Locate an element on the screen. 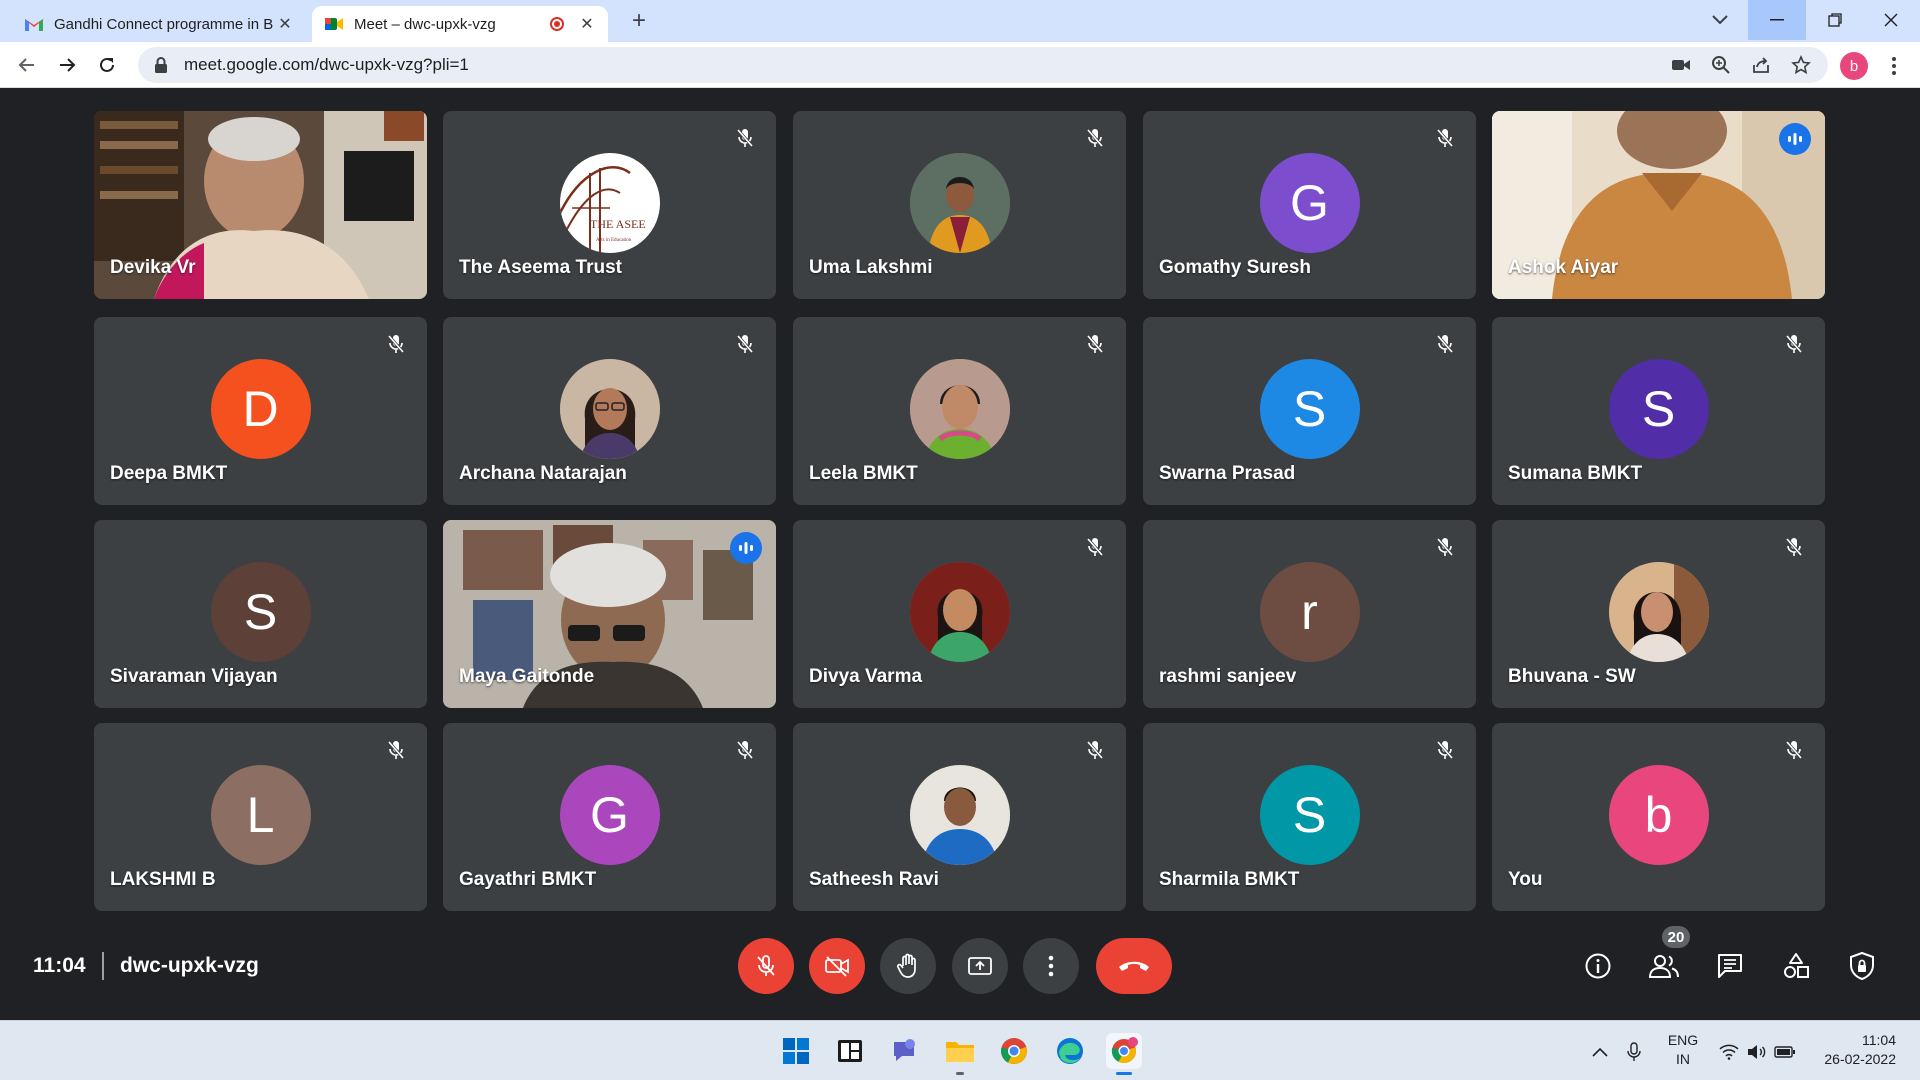 This screenshot has height=1080, width=1920. participant-tile-you: b You is located at coordinates (1658, 817).